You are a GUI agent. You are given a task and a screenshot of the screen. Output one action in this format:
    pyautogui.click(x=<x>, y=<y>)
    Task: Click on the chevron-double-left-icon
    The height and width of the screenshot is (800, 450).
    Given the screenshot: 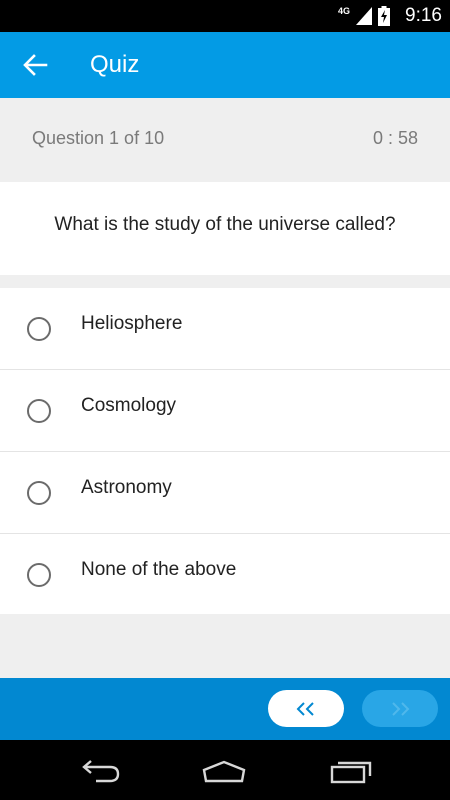 What is the action you would take?
    pyautogui.click(x=305, y=708)
    